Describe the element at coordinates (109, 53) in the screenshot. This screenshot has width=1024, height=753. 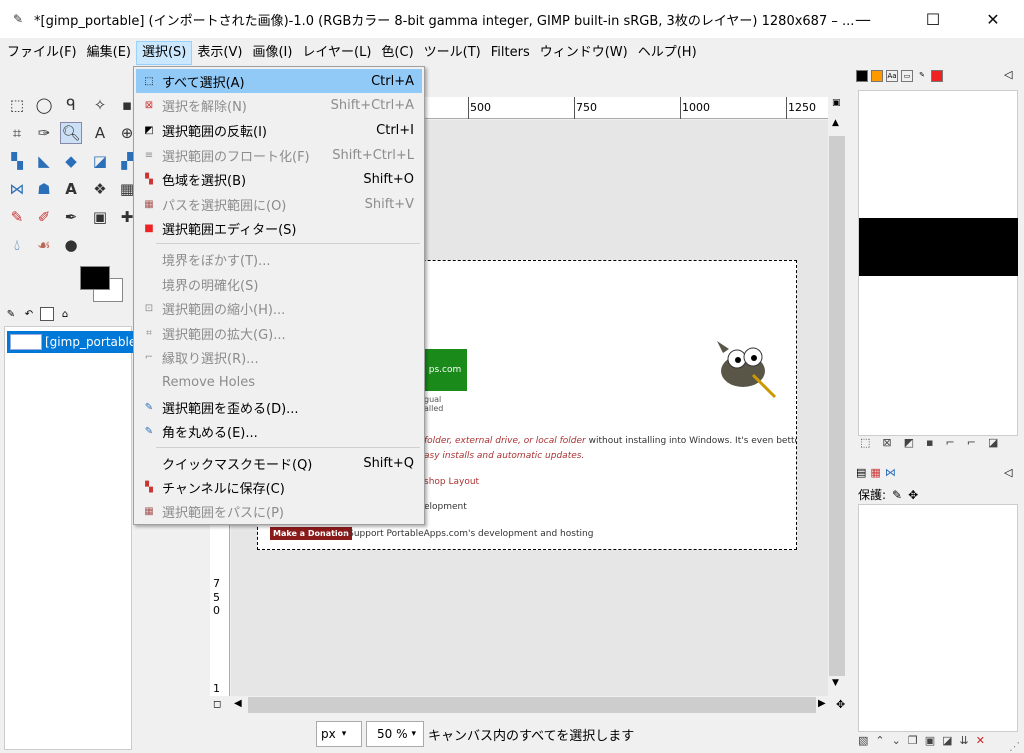
I see `menu-edit: 編集(E)` at that location.